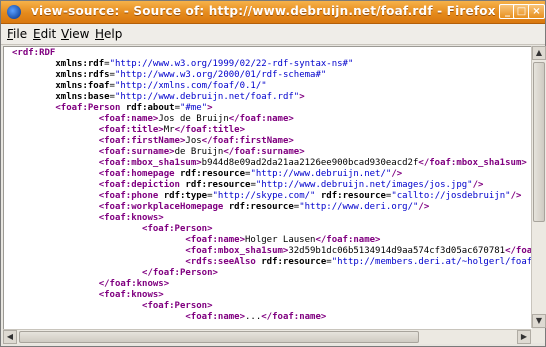 The image size is (546, 347). What do you see at coordinates (539, 53) in the screenshot?
I see `scroll-up-icon: ▲` at bounding box center [539, 53].